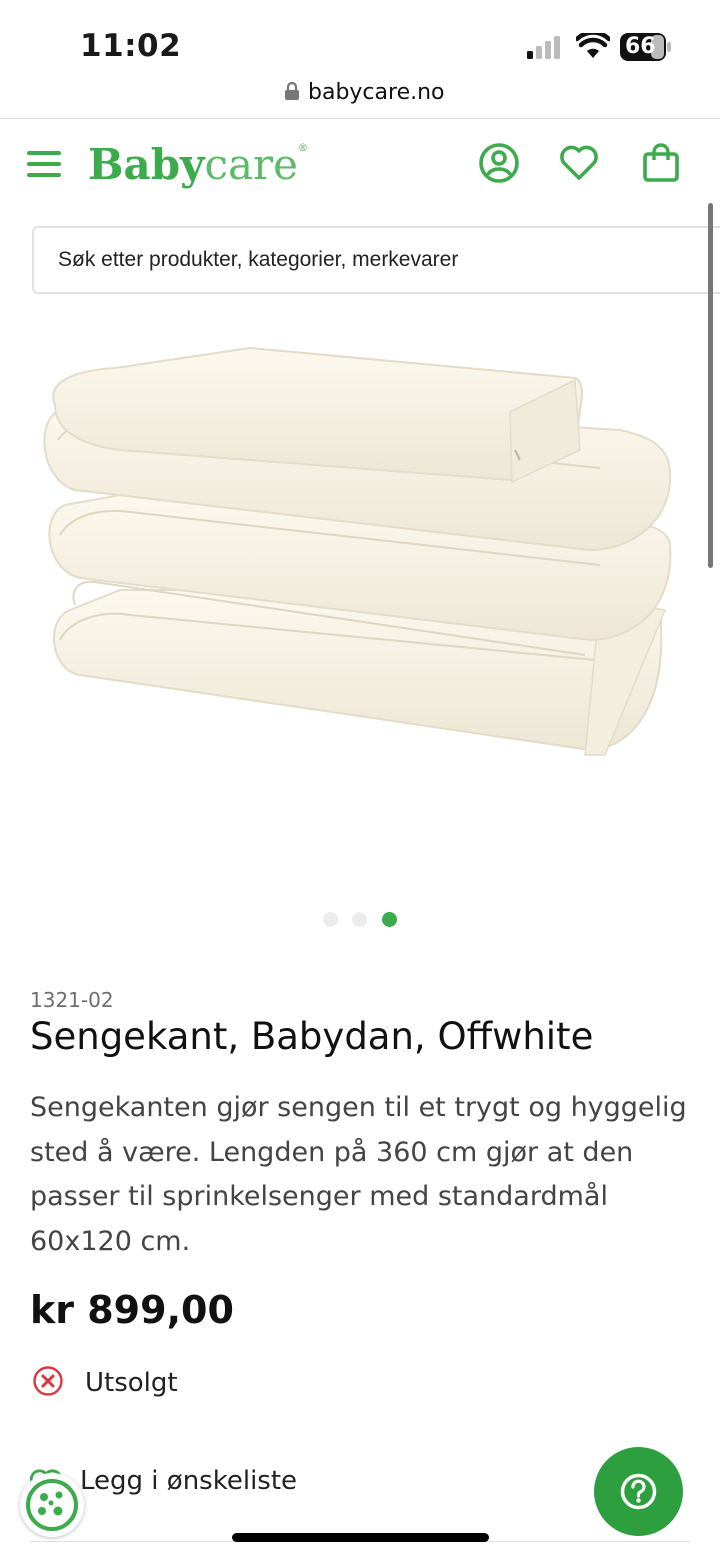 The width and height of the screenshot is (720, 1558). I want to click on product-price: kr 899,00, so click(132, 1310).